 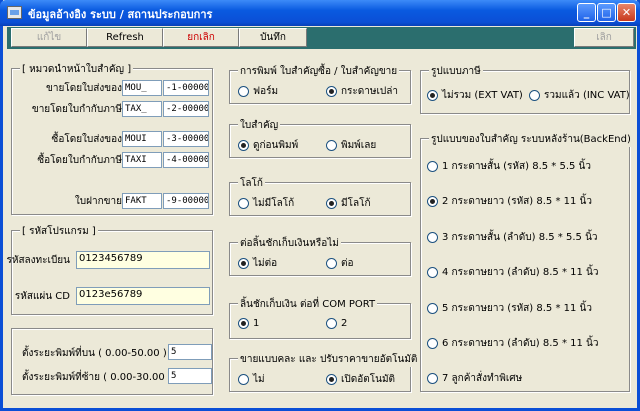 I want to click on drawer-yes-radio-dot, so click(x=331, y=263).